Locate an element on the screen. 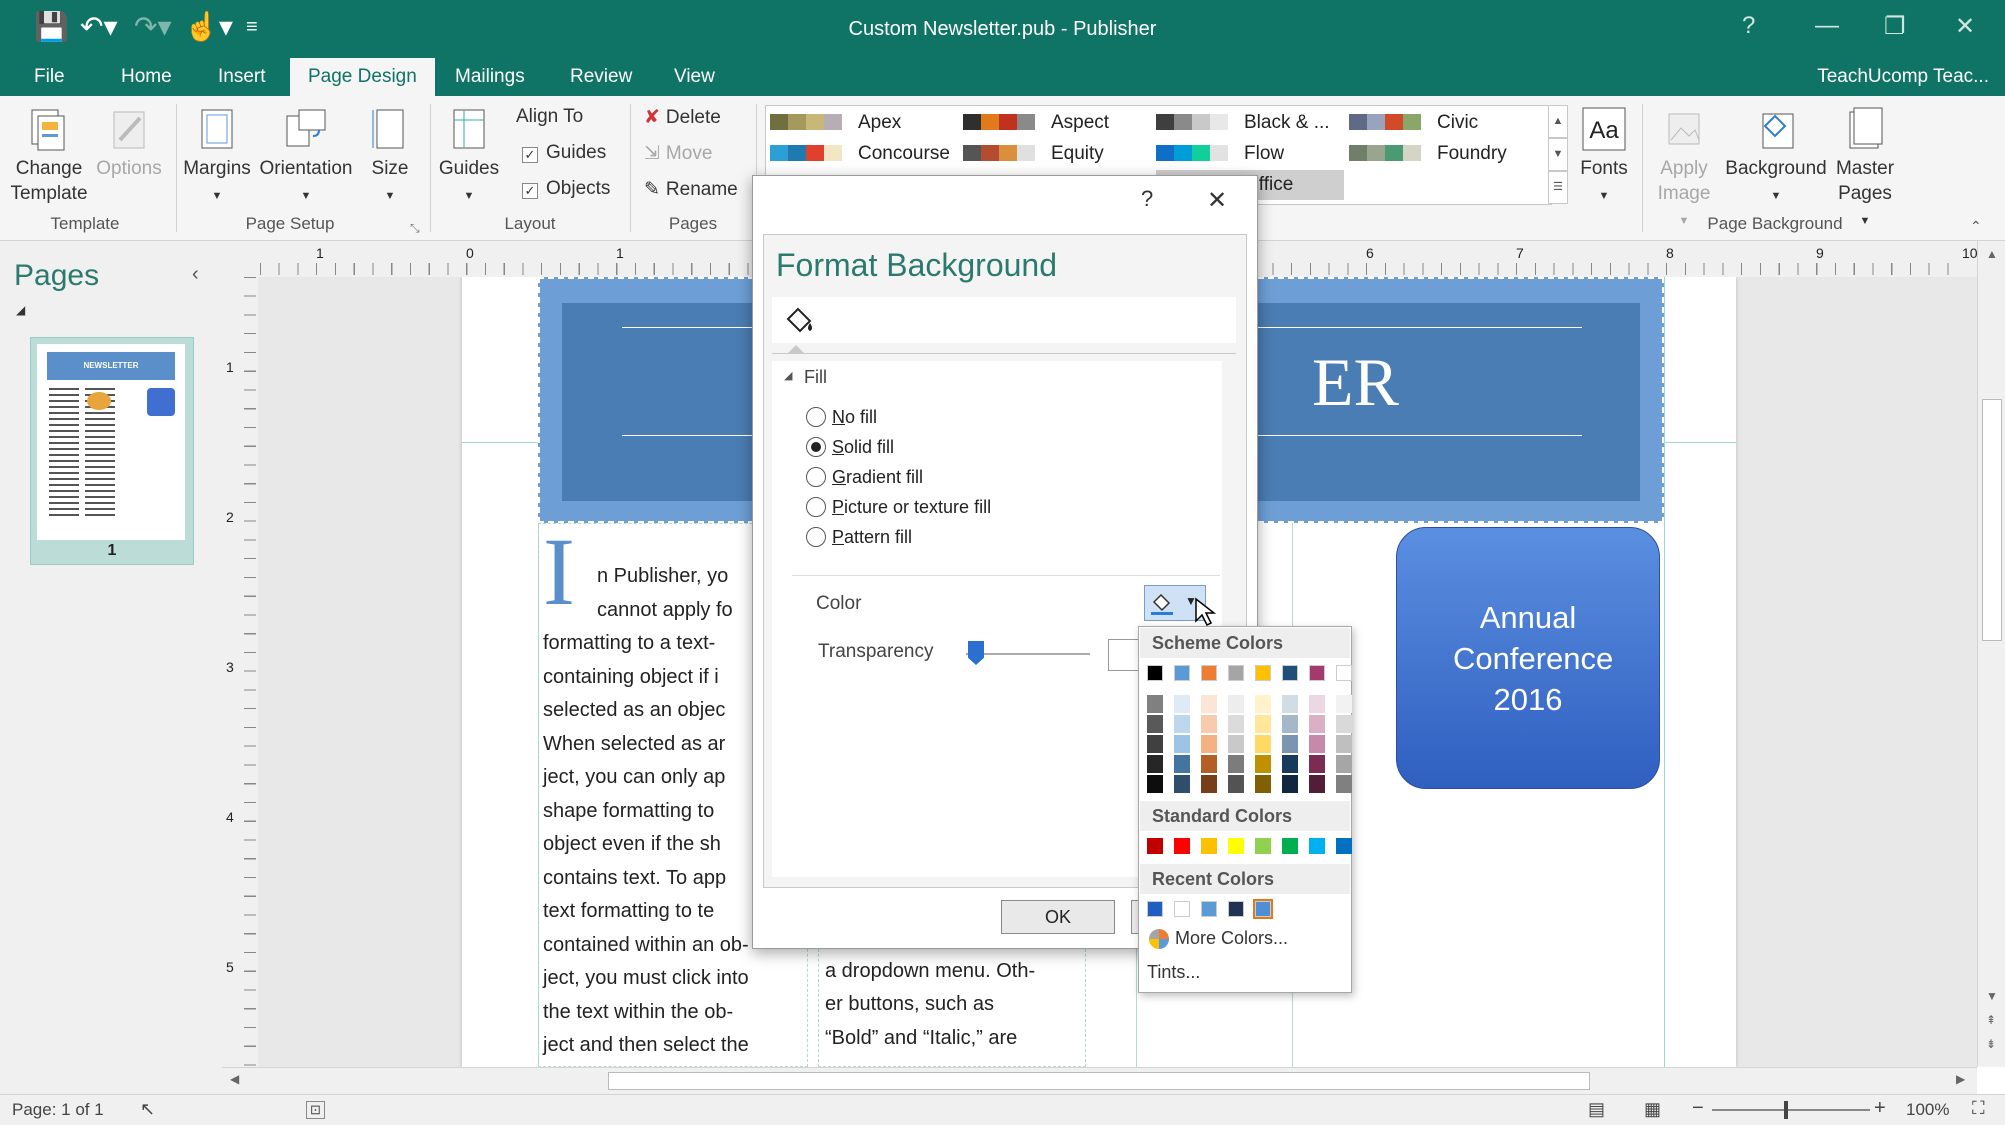 This screenshot has height=1125, width=2005. previous-page-icon: ⇞ is located at coordinates (1991, 1020).